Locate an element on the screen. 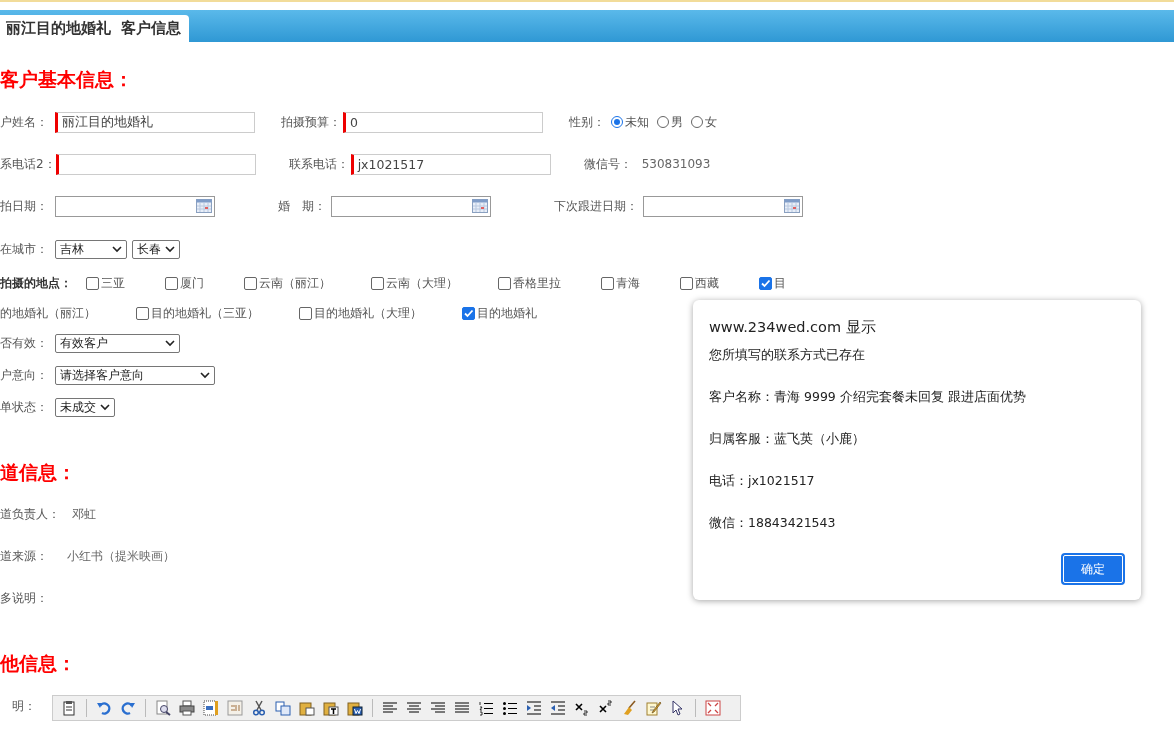  scissors-icon is located at coordinates (259, 708).